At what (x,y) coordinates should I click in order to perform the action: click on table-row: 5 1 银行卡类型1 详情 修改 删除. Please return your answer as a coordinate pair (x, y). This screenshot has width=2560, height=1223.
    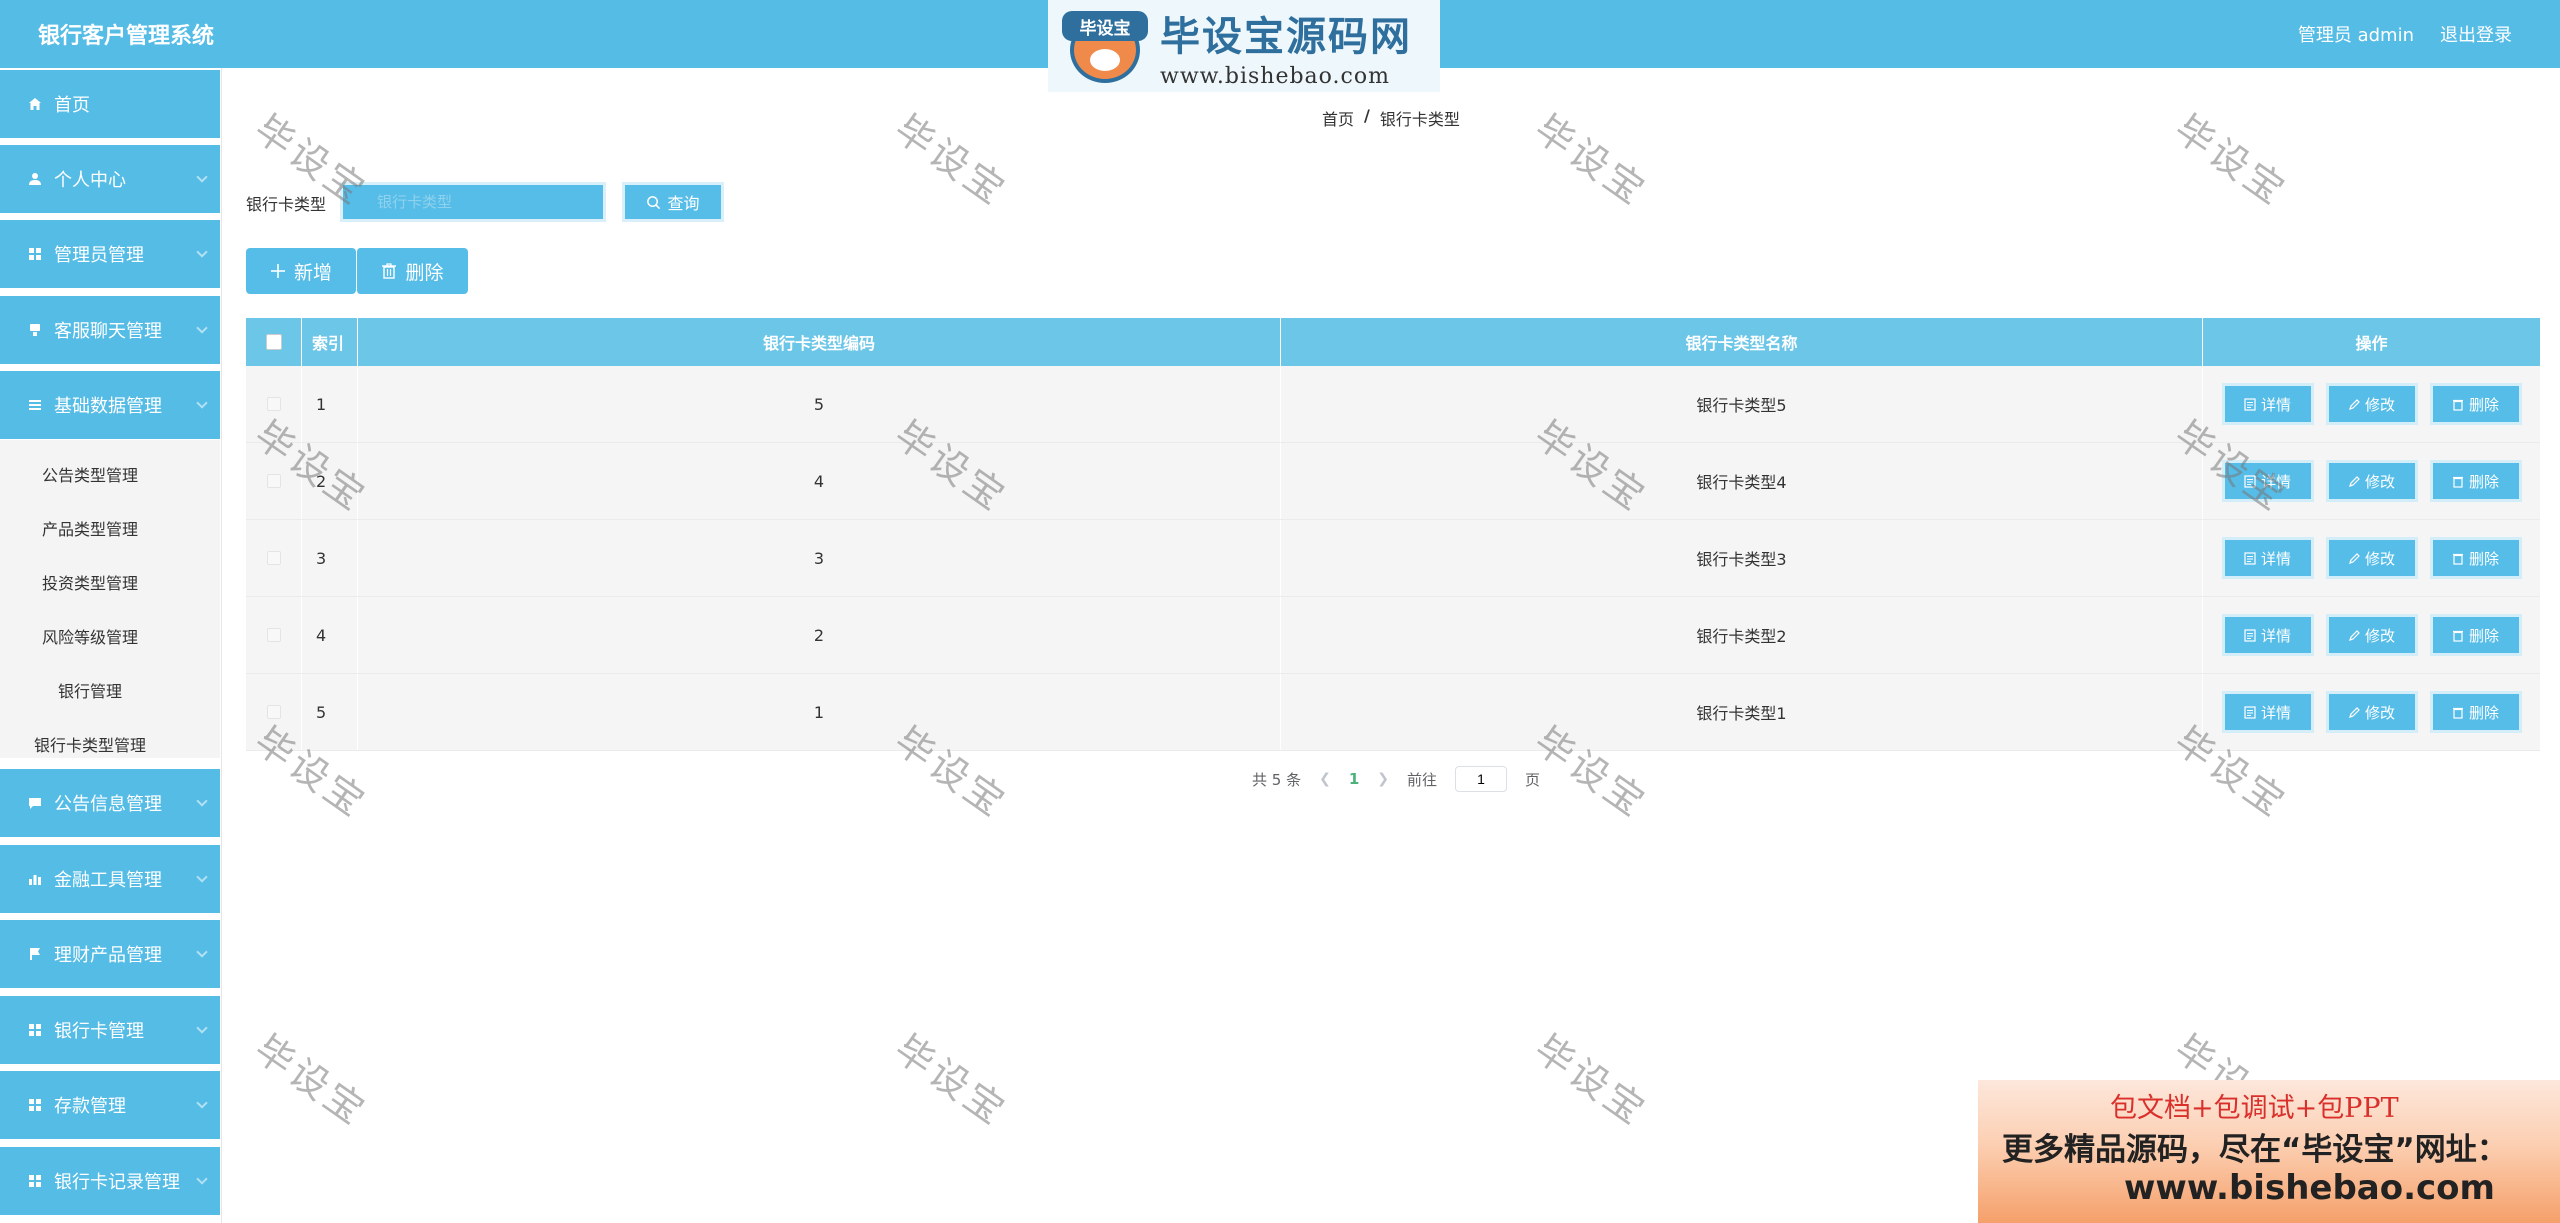
    Looking at the image, I should click on (1393, 712).